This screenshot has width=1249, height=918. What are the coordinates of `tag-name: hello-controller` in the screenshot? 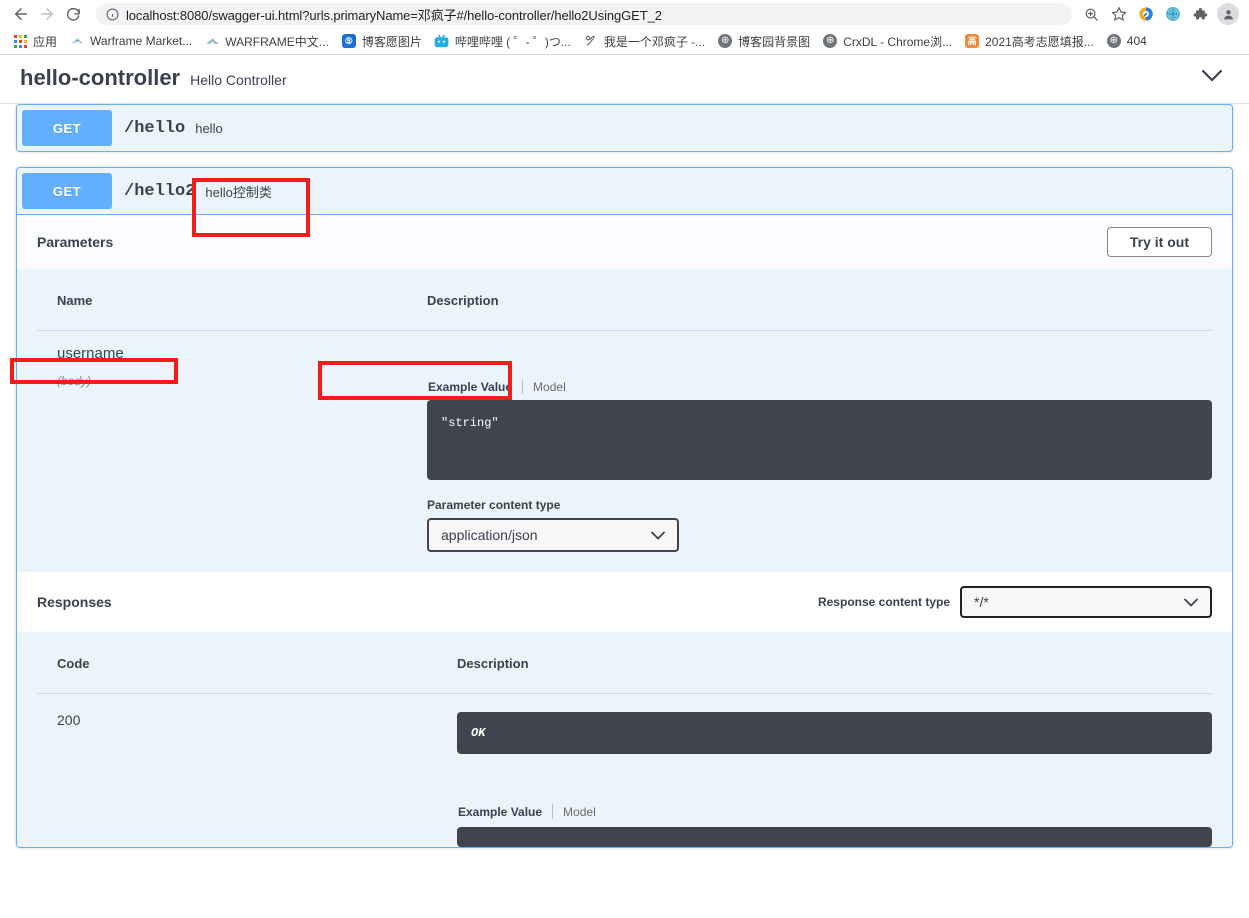 It's located at (100, 77).